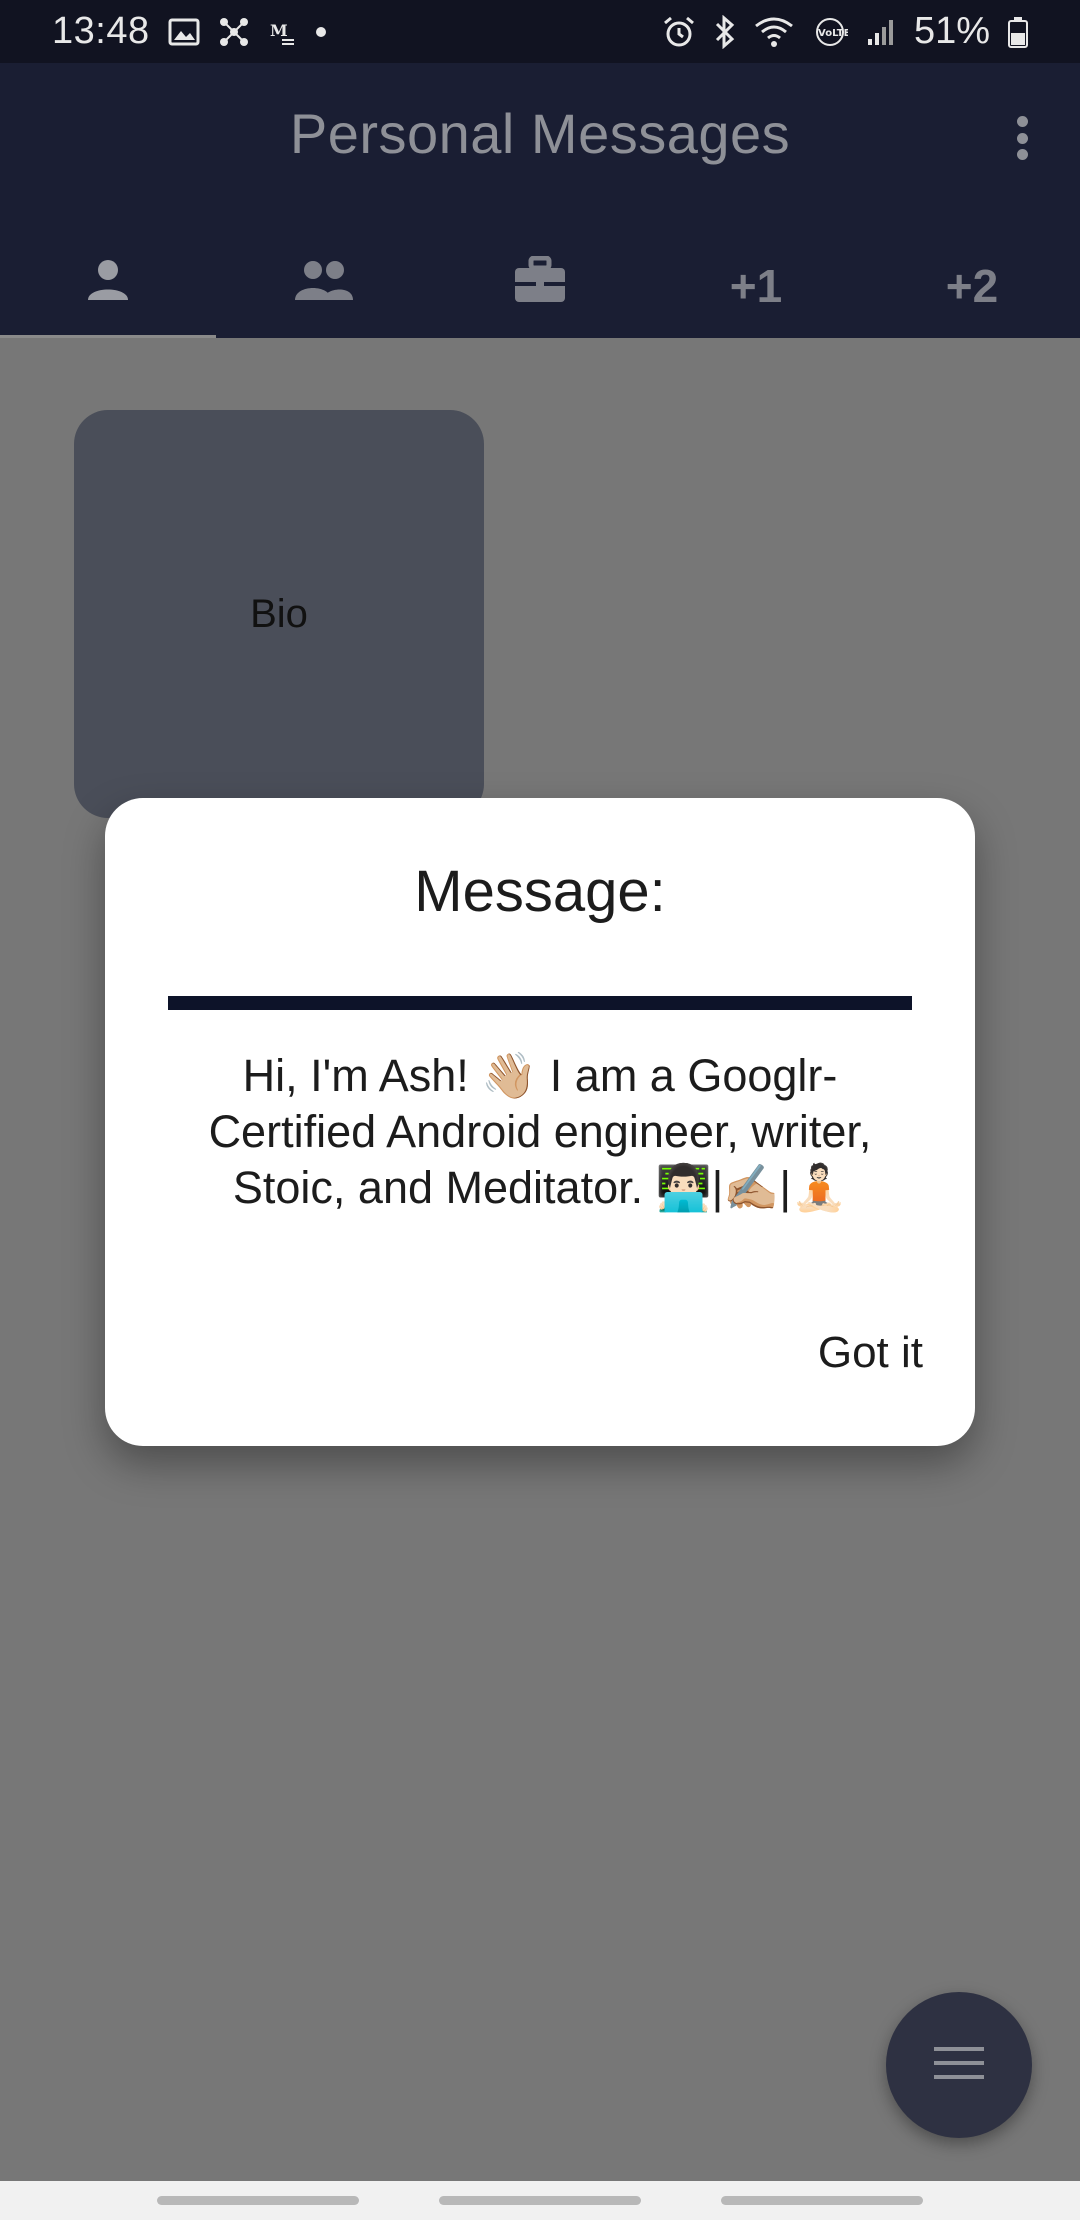 This screenshot has width=1080, height=2220. Describe the element at coordinates (833, 33) in the screenshot. I see `svg-text: VoLTE` at that location.